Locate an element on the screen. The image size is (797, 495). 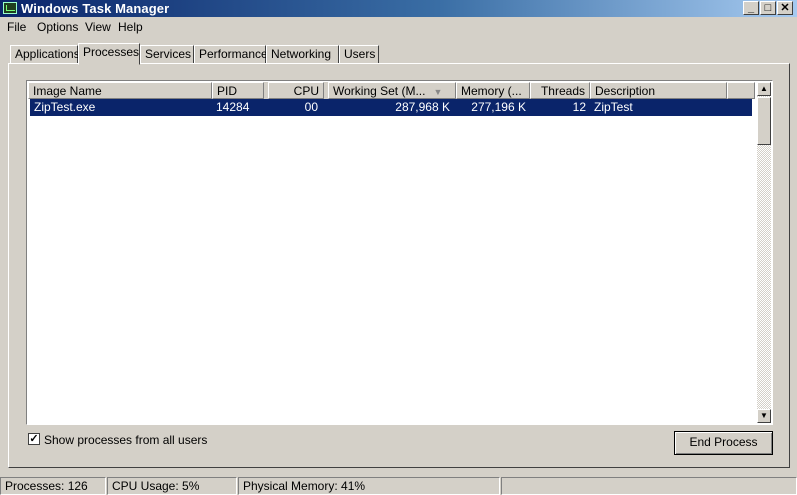
column-threads: Threads is located at coordinates (560, 90).